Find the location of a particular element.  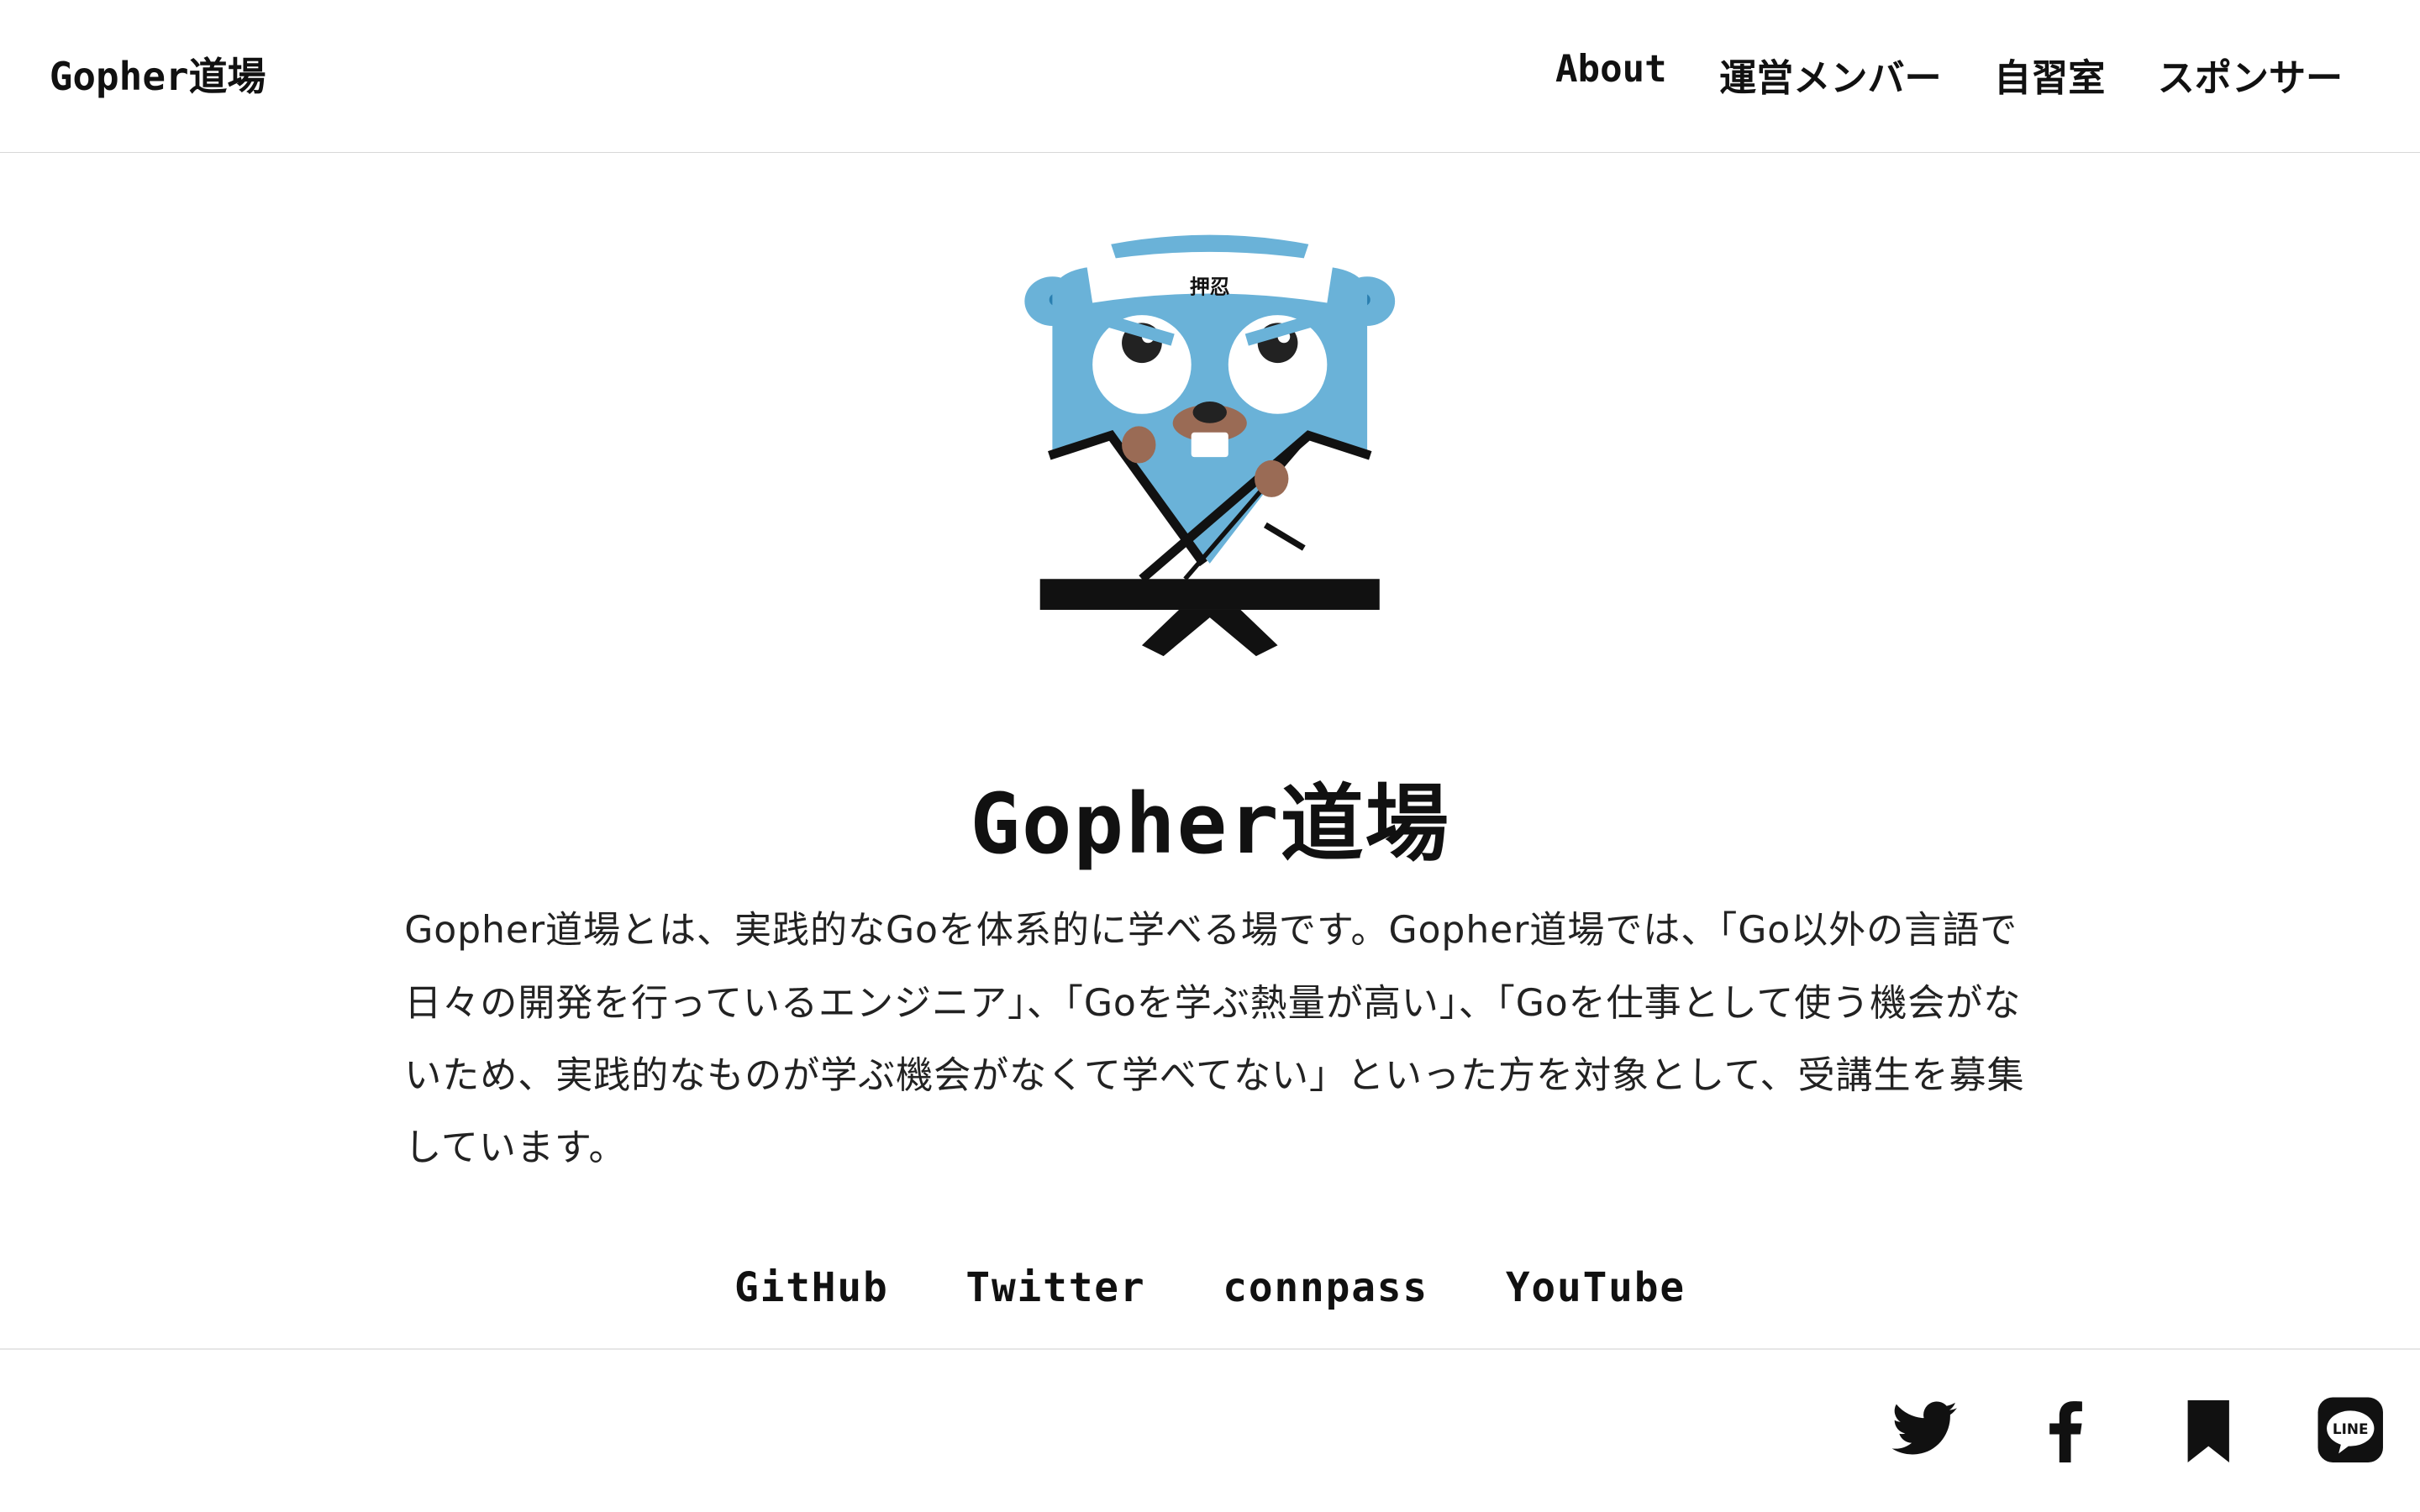

github-link: GitHub is located at coordinates (811, 1288).